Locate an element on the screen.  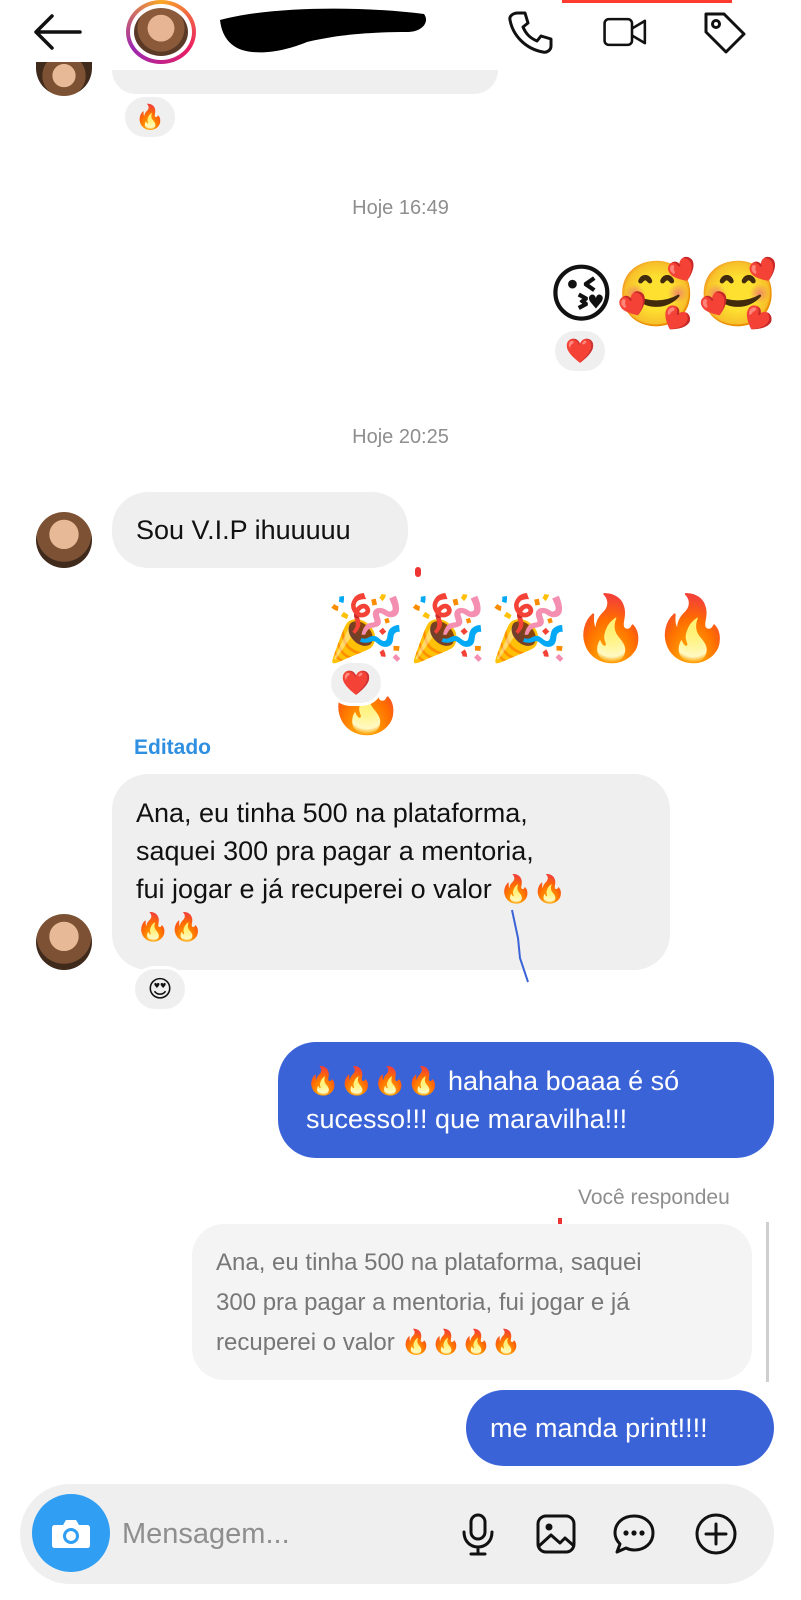
confetti-decoration is located at coordinates (418, 572).